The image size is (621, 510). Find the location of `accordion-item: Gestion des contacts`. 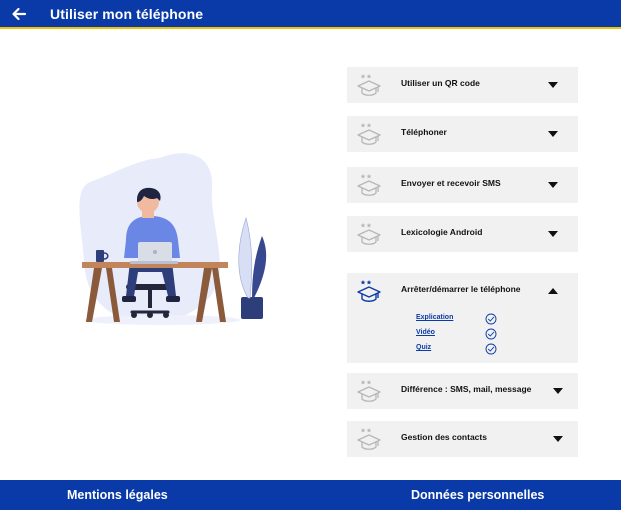

accordion-item: Gestion des contacts is located at coordinates (462, 439).